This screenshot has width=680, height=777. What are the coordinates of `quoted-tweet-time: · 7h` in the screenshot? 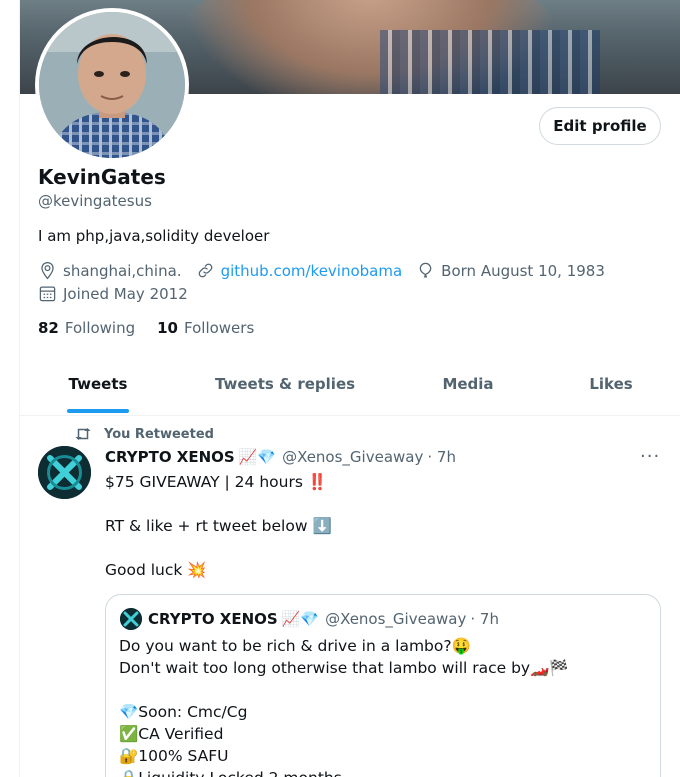 It's located at (484, 619).